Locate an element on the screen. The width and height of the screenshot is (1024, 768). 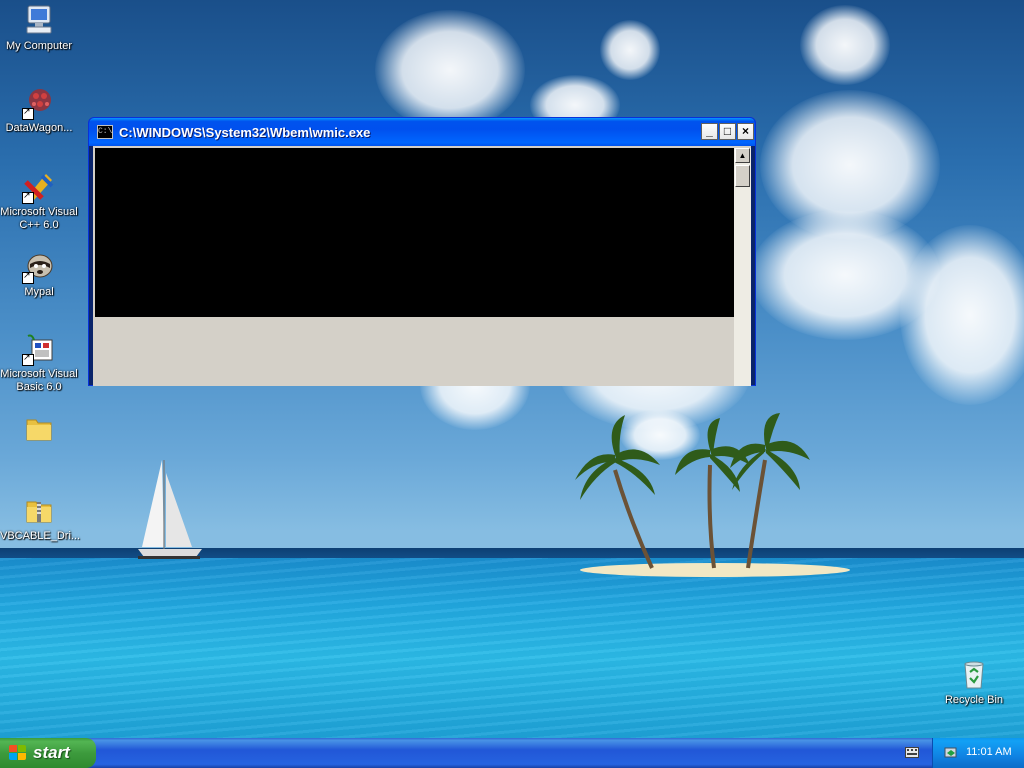
scroll-up-arrow-icon: ▲ is located at coordinates (742, 155).